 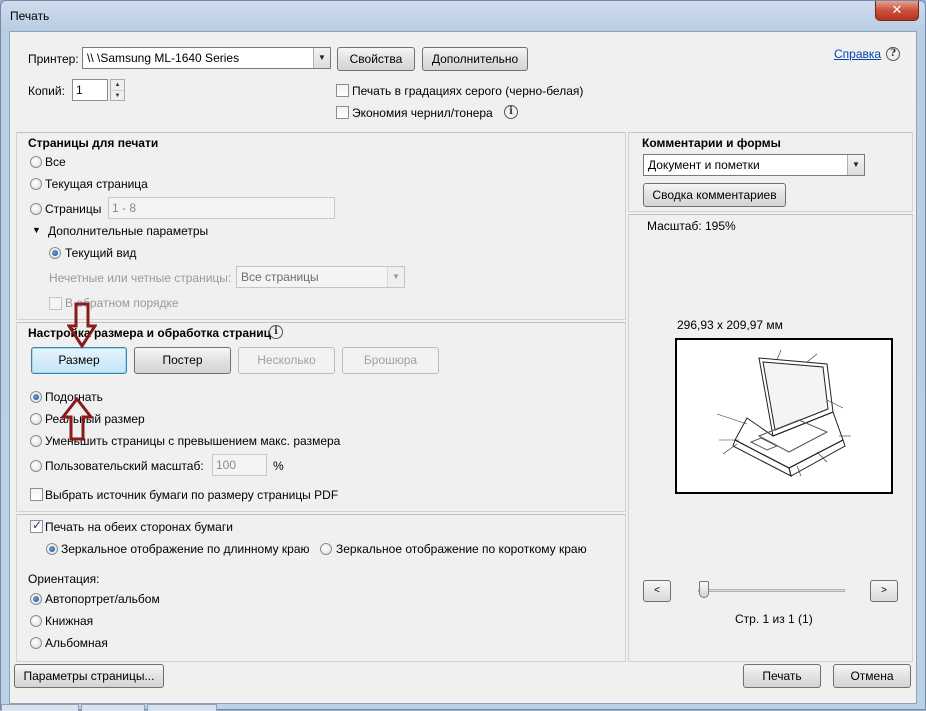 I want to click on orientation-portrait-radio, so click(x=36, y=621).